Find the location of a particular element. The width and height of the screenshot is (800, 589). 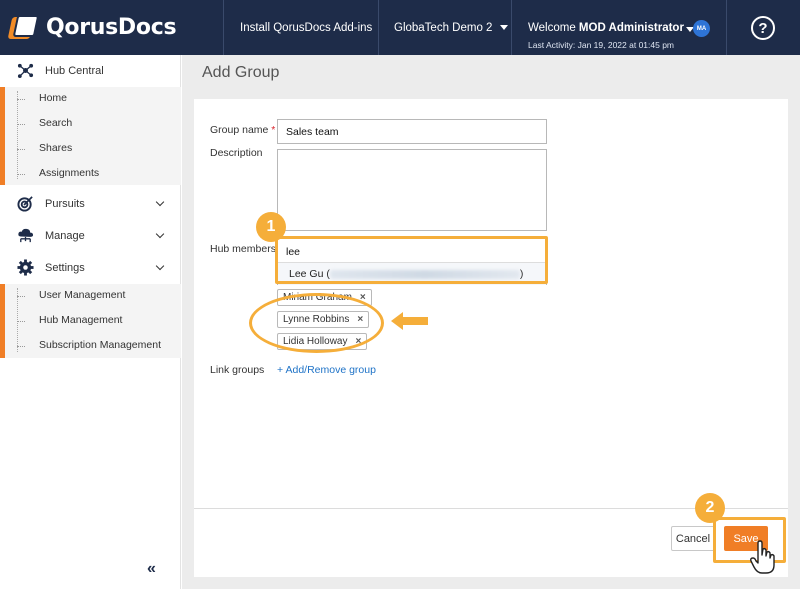

sidebar-item-hub-management: Hub Management is located at coordinates (69, 320).